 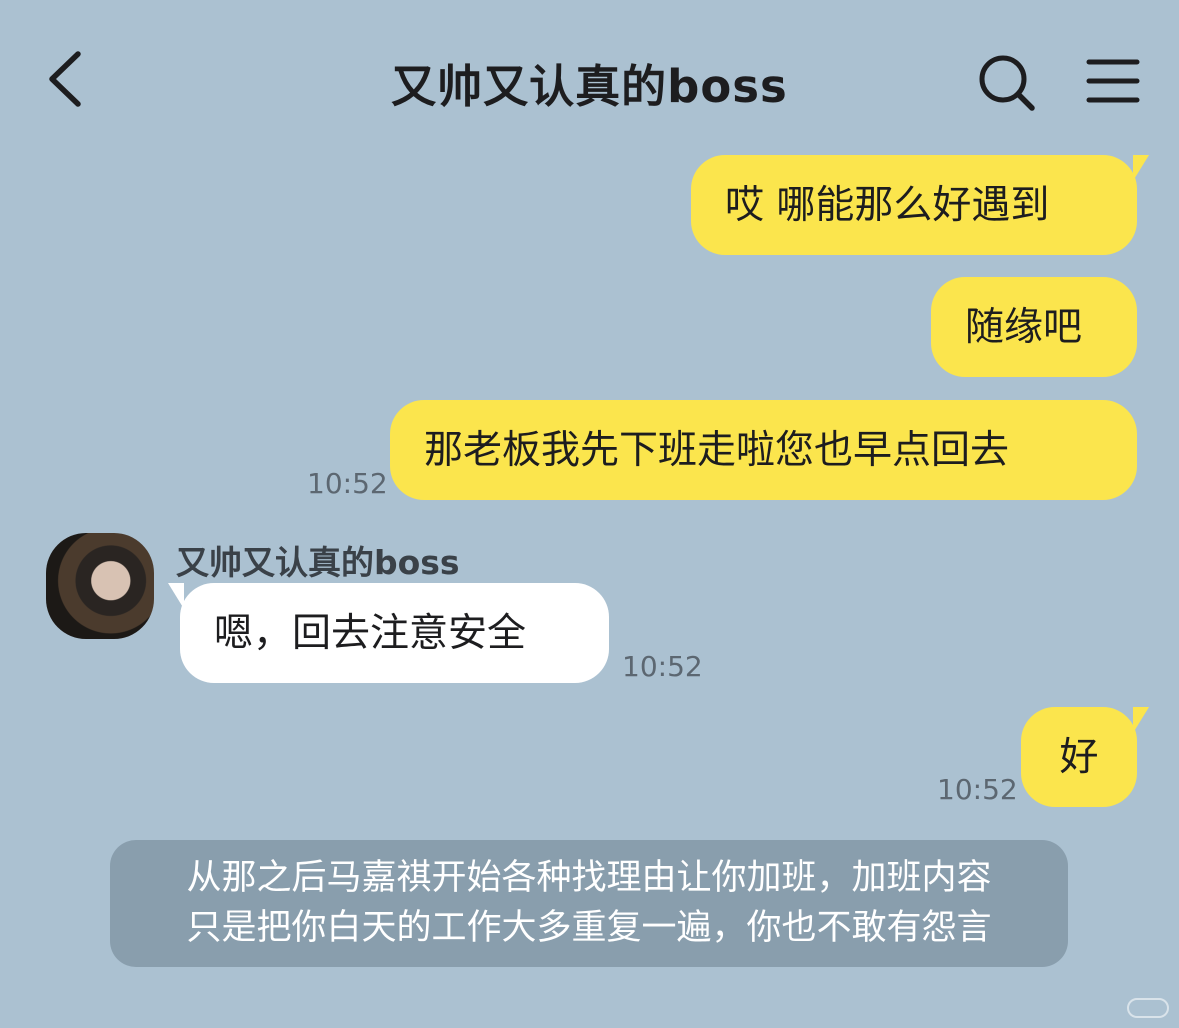 I want to click on chat-header: 又帅又认真的boss, so click(x=589, y=75).